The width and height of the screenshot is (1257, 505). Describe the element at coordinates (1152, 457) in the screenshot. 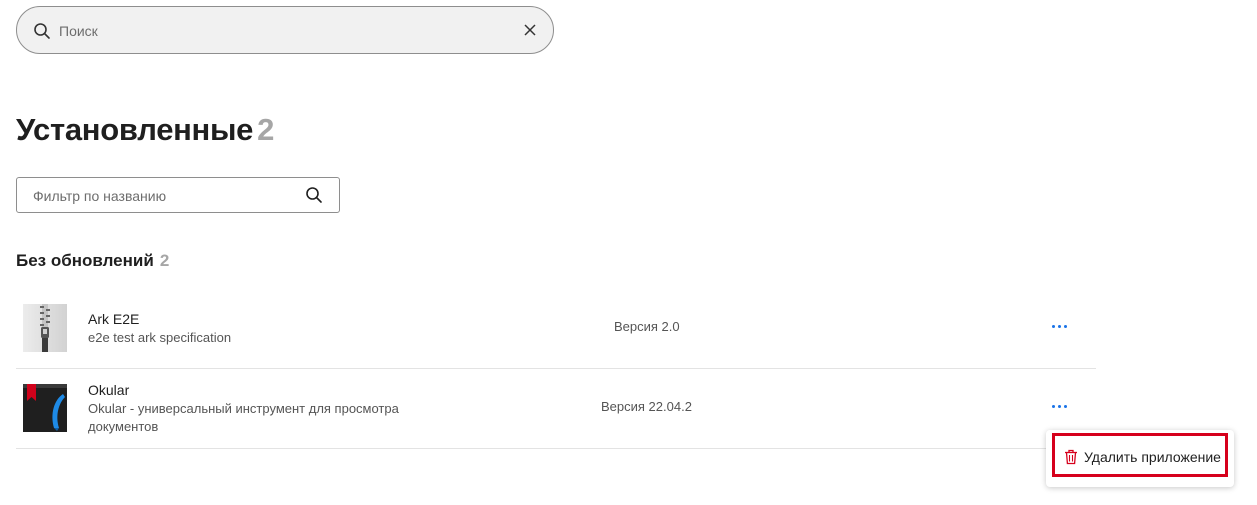

I see `delete-app-label: Удалить приложение` at that location.